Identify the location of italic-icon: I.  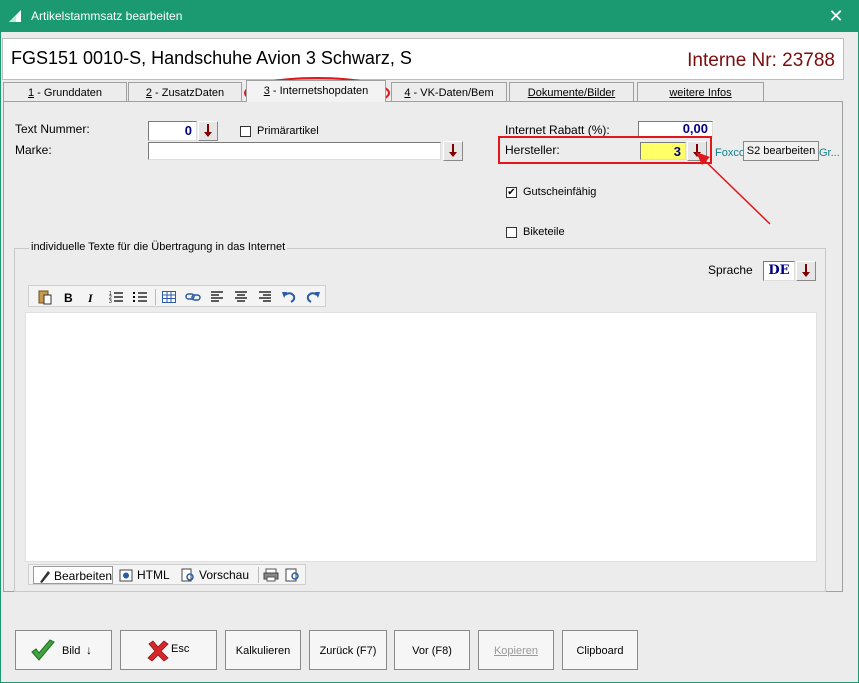
(92, 297).